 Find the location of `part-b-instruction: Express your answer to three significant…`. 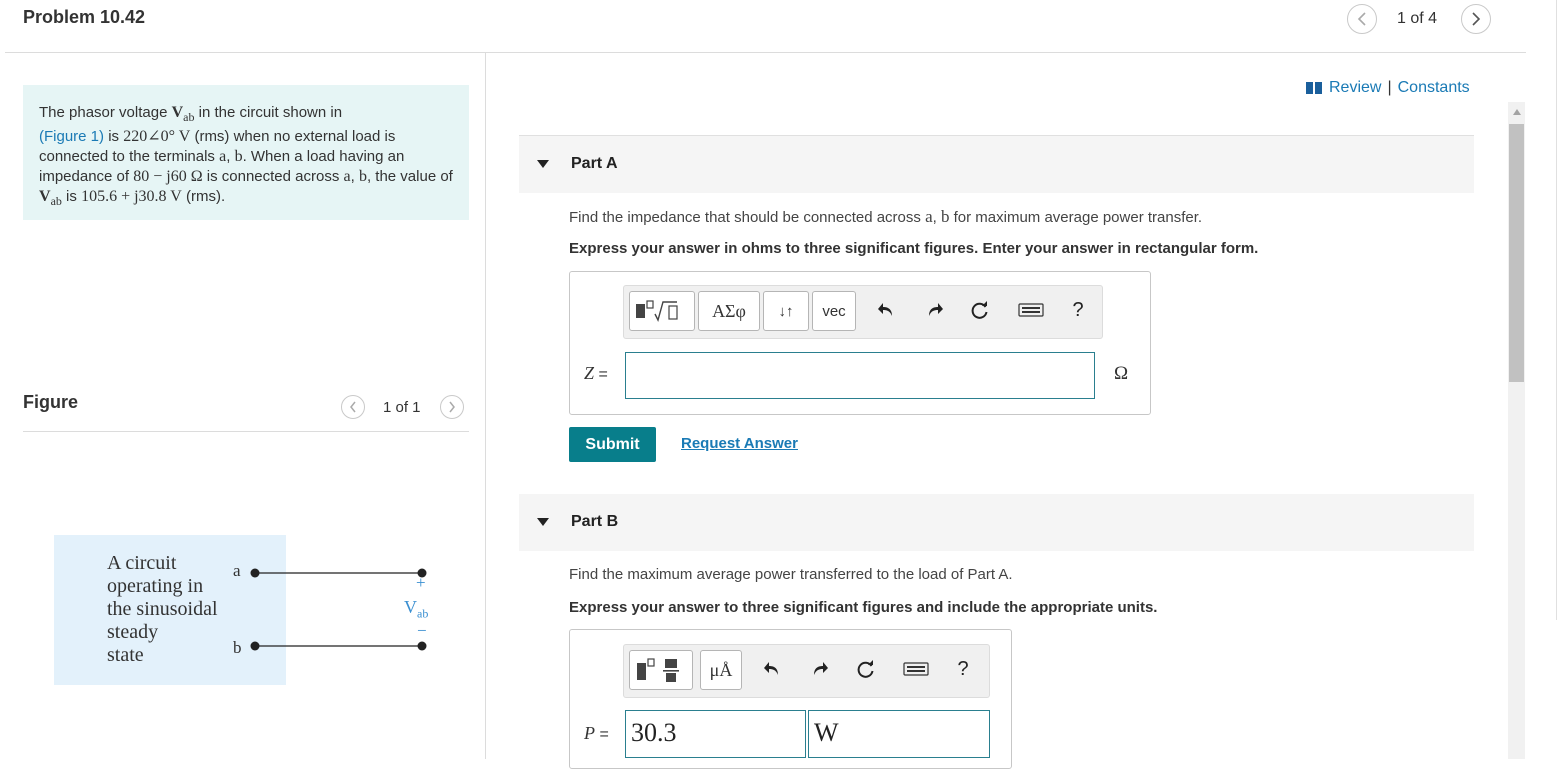

part-b-instruction: Express your answer to three significant… is located at coordinates (863, 607).